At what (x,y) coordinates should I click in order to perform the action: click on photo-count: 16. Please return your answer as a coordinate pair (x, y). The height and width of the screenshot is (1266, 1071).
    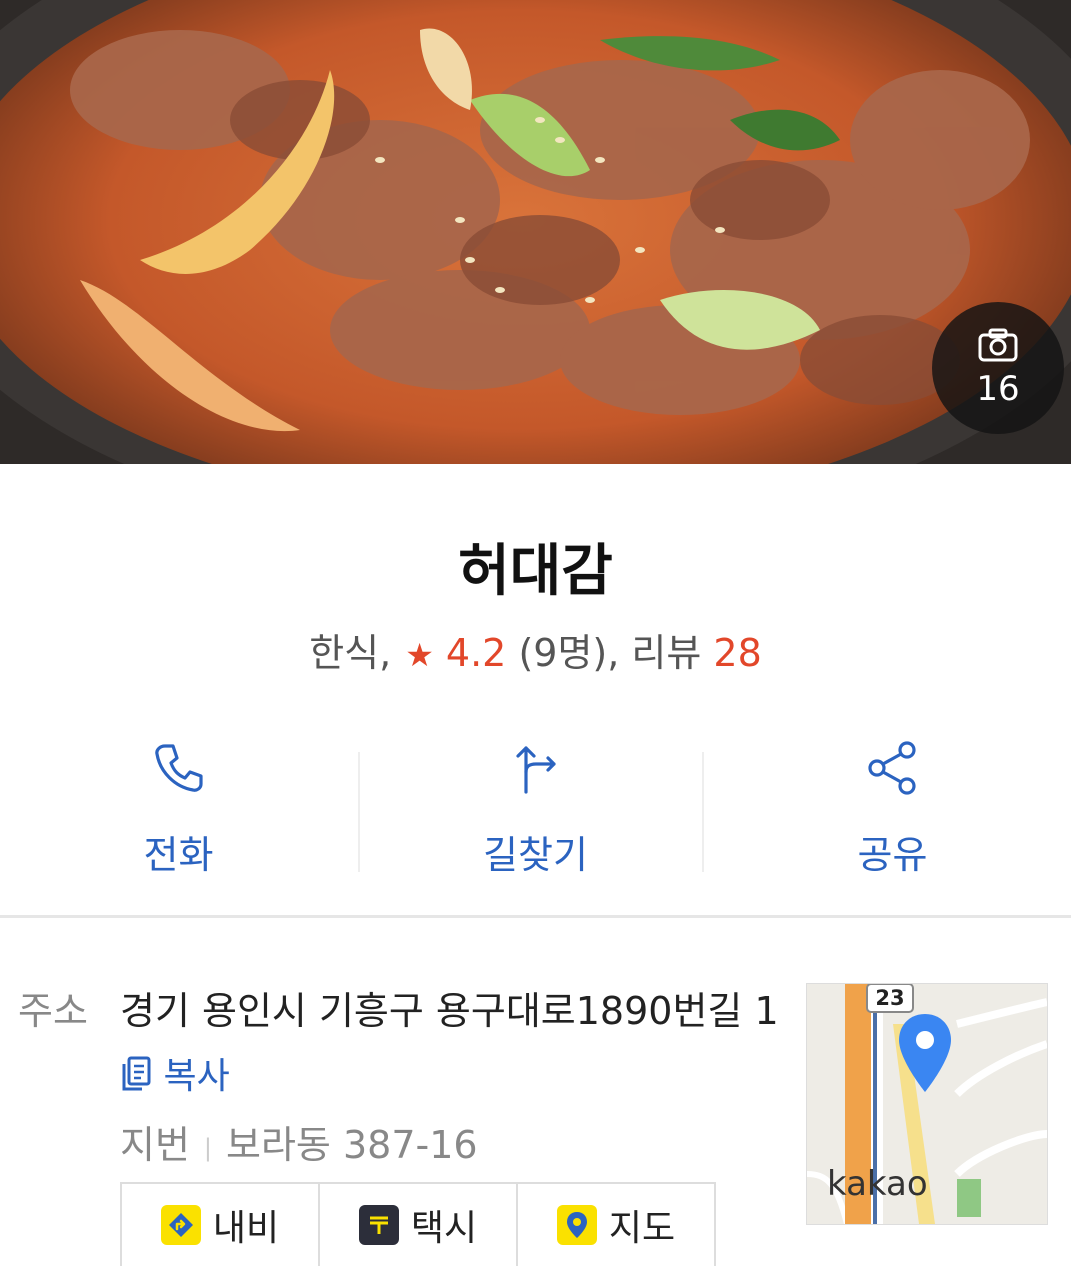
    Looking at the image, I should click on (998, 389).